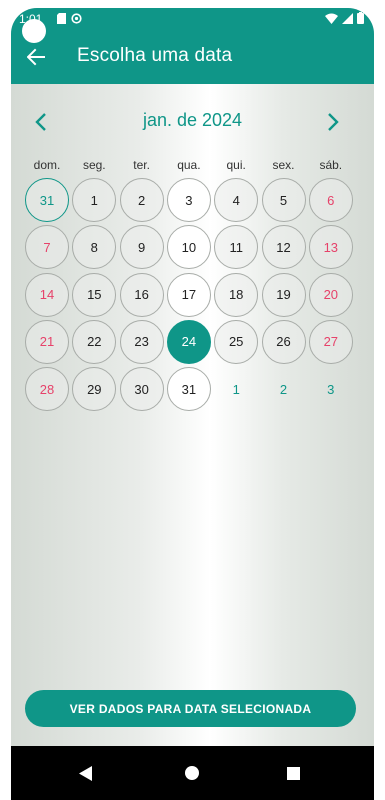 This screenshot has width=385, height=800. I want to click on circle-home-icon, so click(192, 773).